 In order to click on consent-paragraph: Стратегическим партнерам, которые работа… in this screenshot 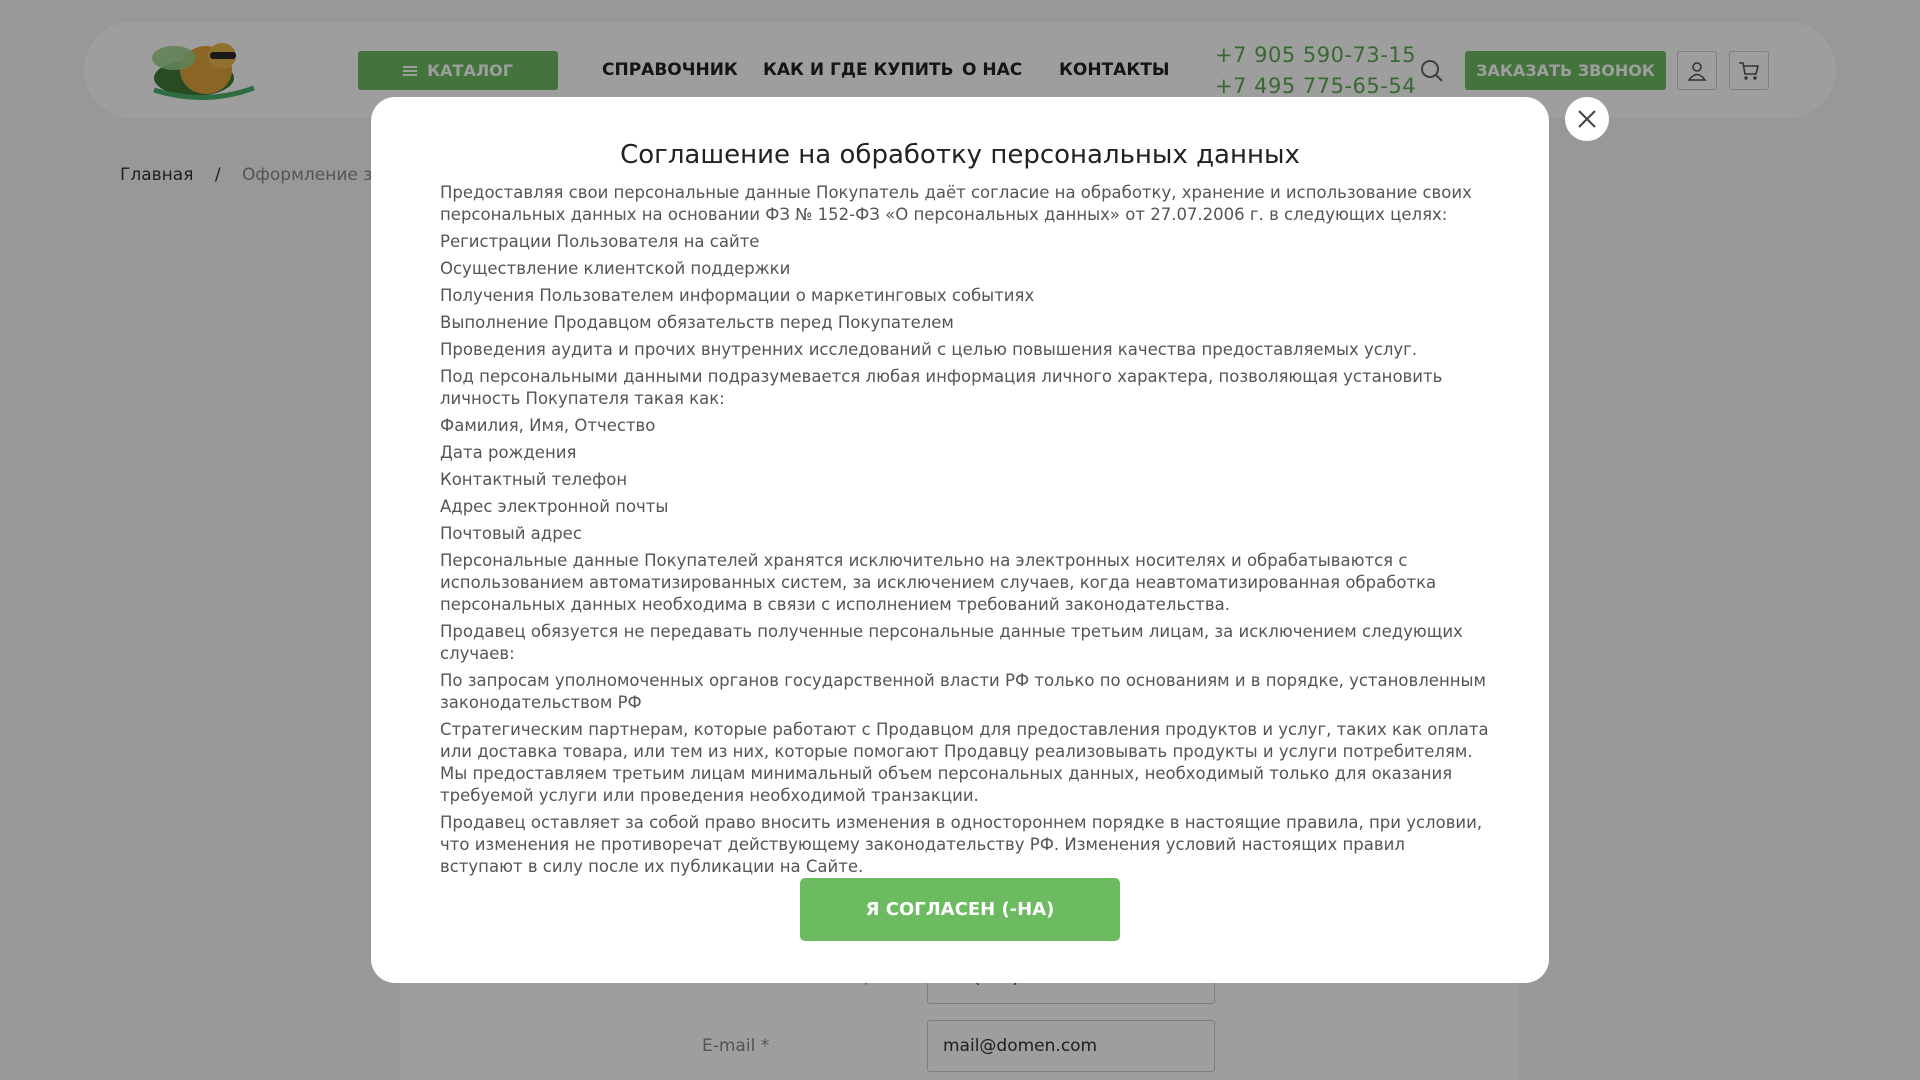, I will do `click(964, 762)`.